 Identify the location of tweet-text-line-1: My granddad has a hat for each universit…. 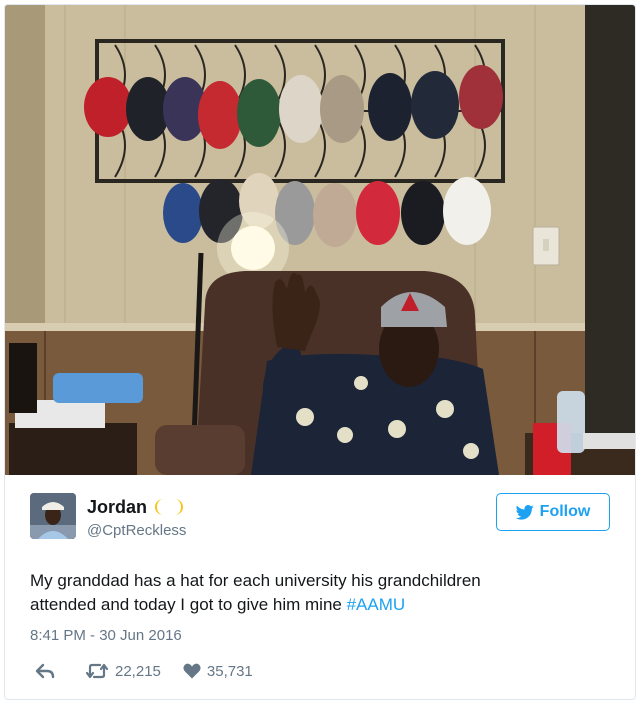
(255, 580).